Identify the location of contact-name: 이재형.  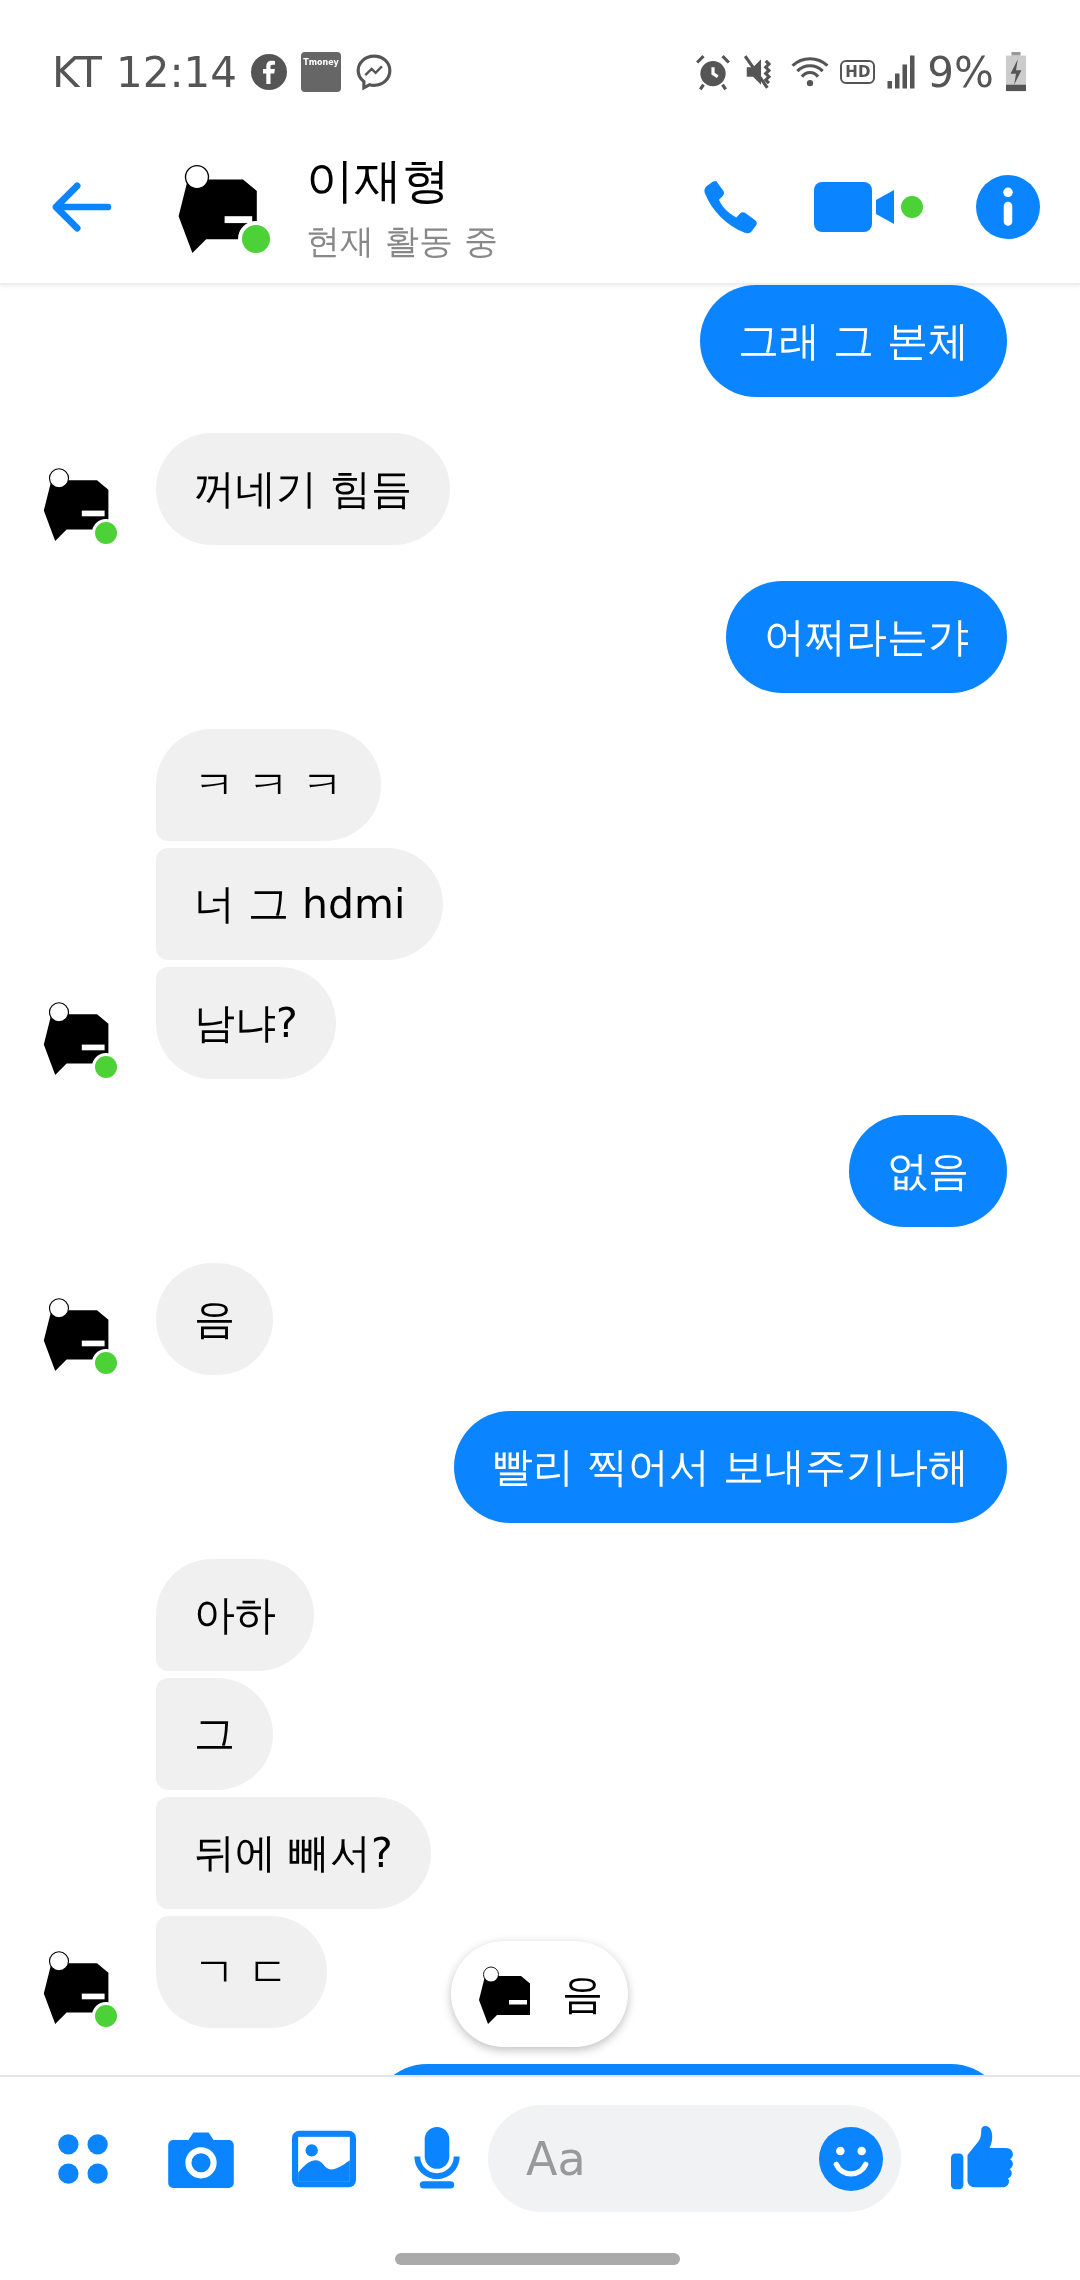
(378, 180).